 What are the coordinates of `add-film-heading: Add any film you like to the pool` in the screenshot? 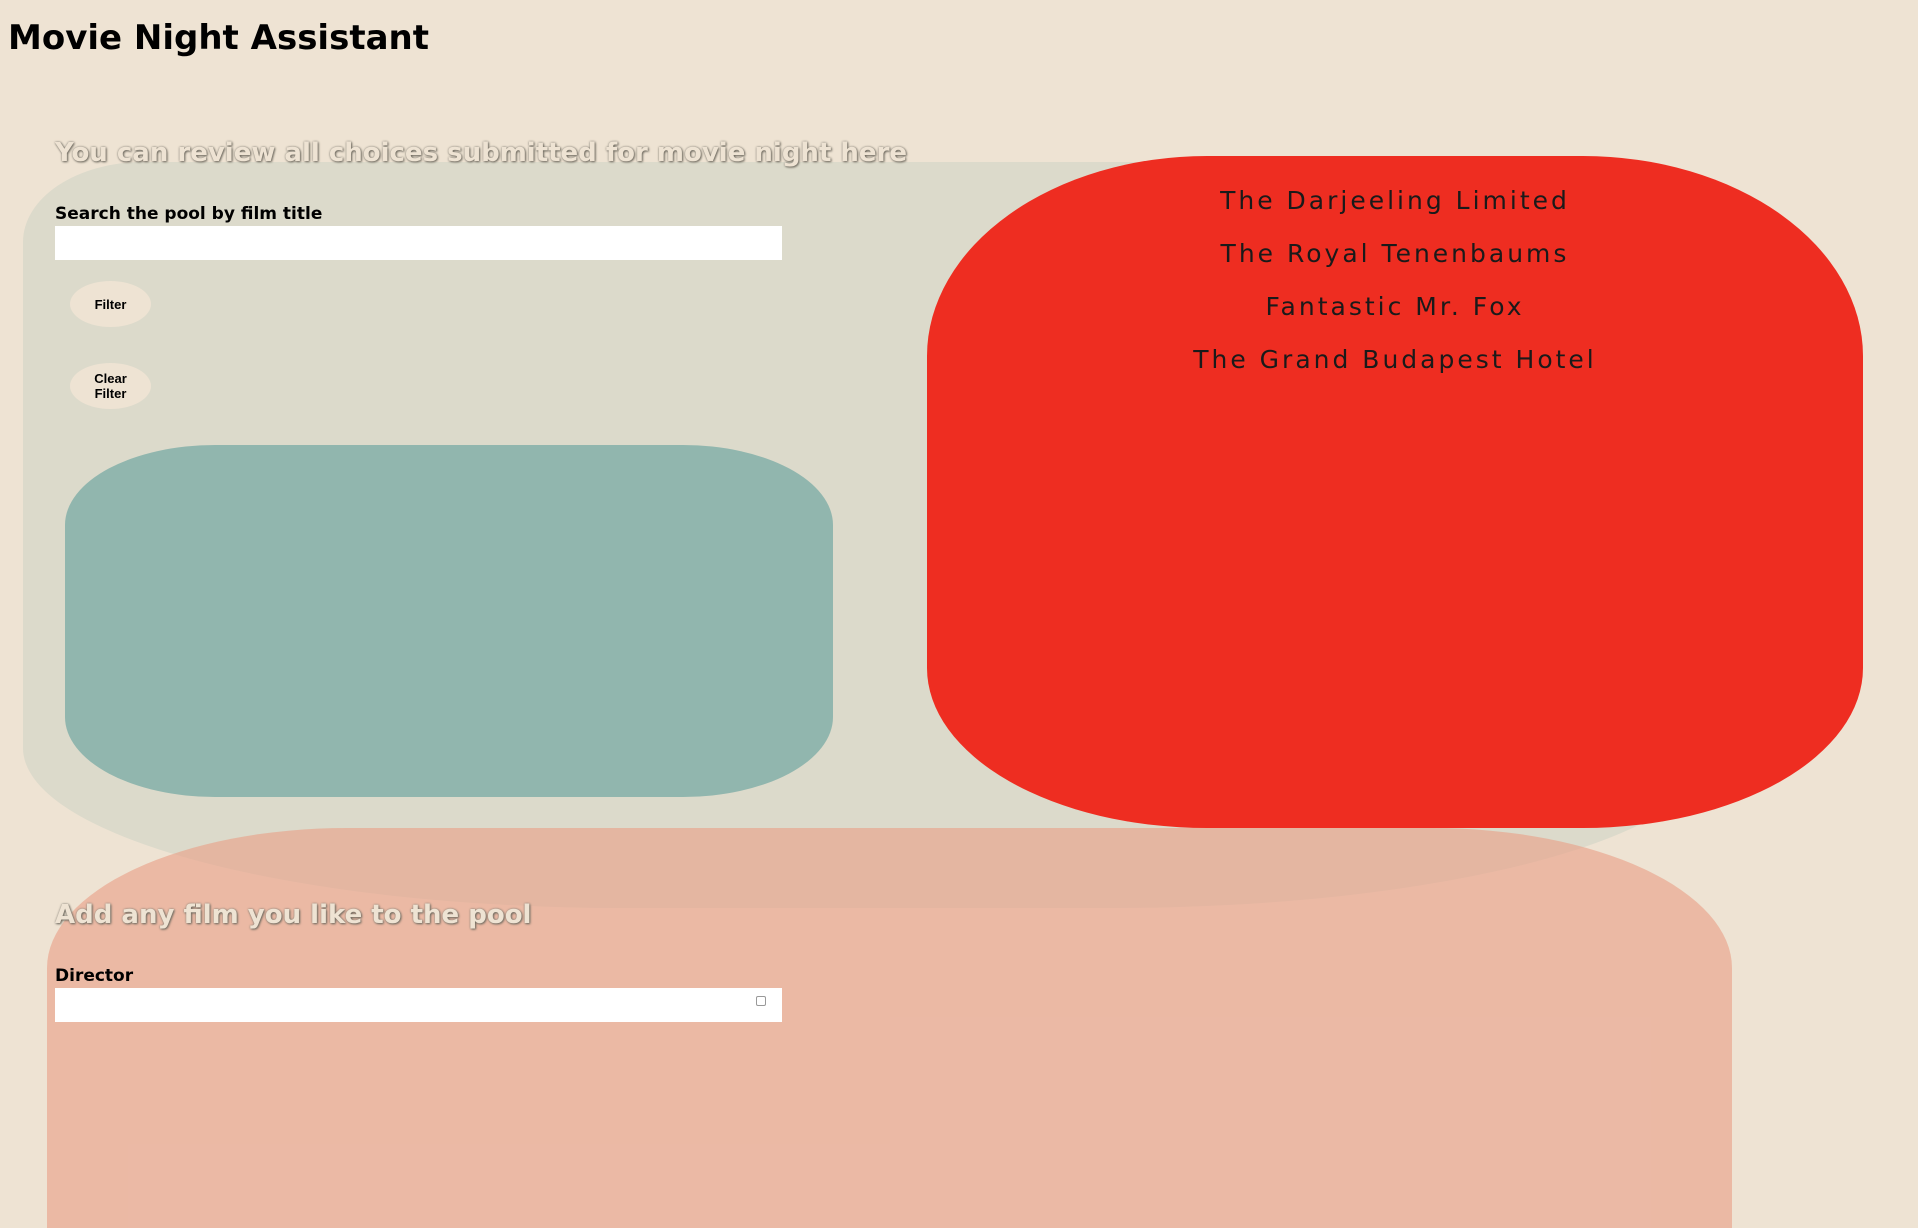 It's located at (293, 915).